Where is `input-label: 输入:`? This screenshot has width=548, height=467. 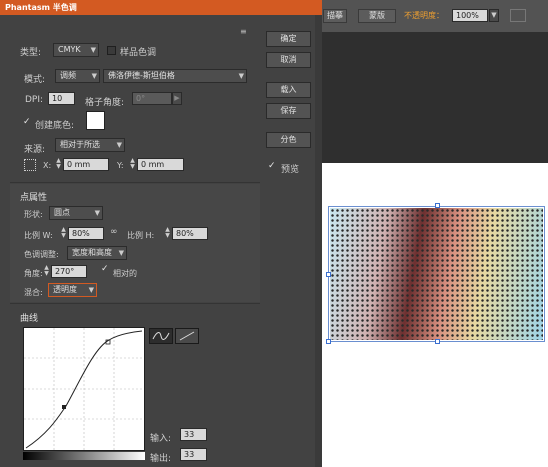 input-label: 输入: is located at coordinates (161, 439).